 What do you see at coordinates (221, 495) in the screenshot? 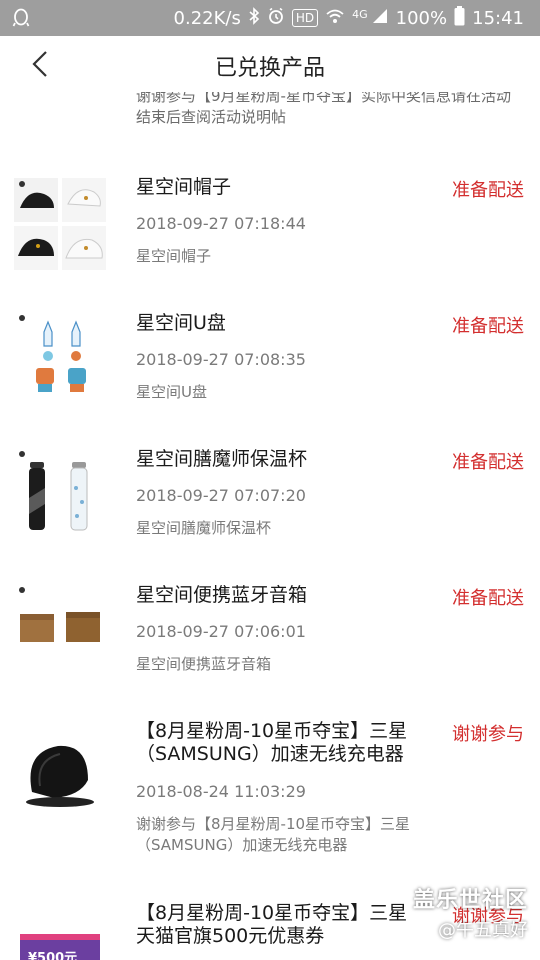
I see `redeem-time: 2018-09-27 07:07:20` at bounding box center [221, 495].